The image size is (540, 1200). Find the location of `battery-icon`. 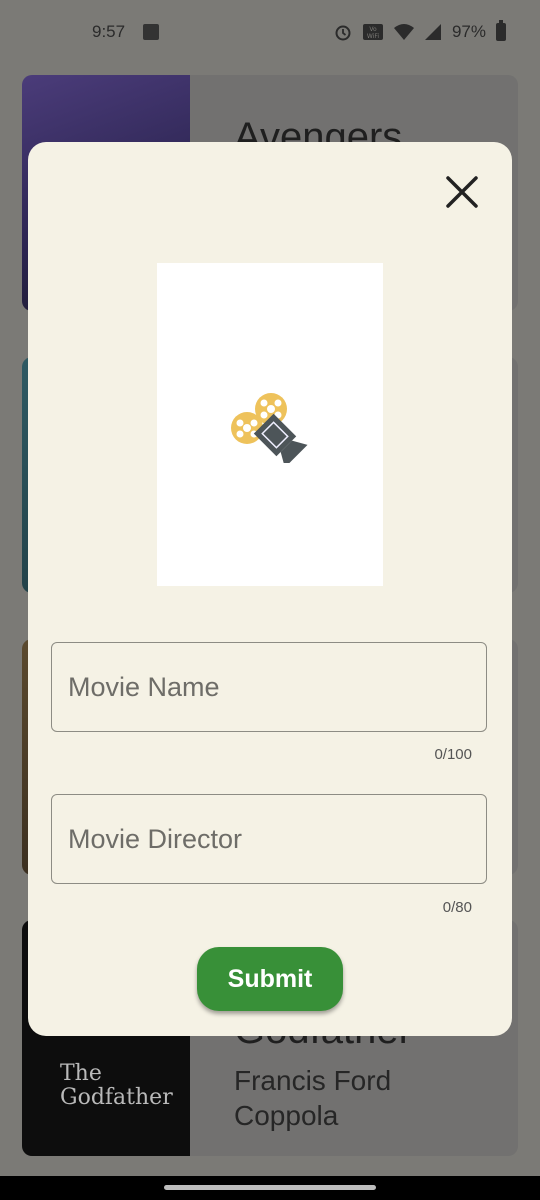

battery-icon is located at coordinates (501, 30).